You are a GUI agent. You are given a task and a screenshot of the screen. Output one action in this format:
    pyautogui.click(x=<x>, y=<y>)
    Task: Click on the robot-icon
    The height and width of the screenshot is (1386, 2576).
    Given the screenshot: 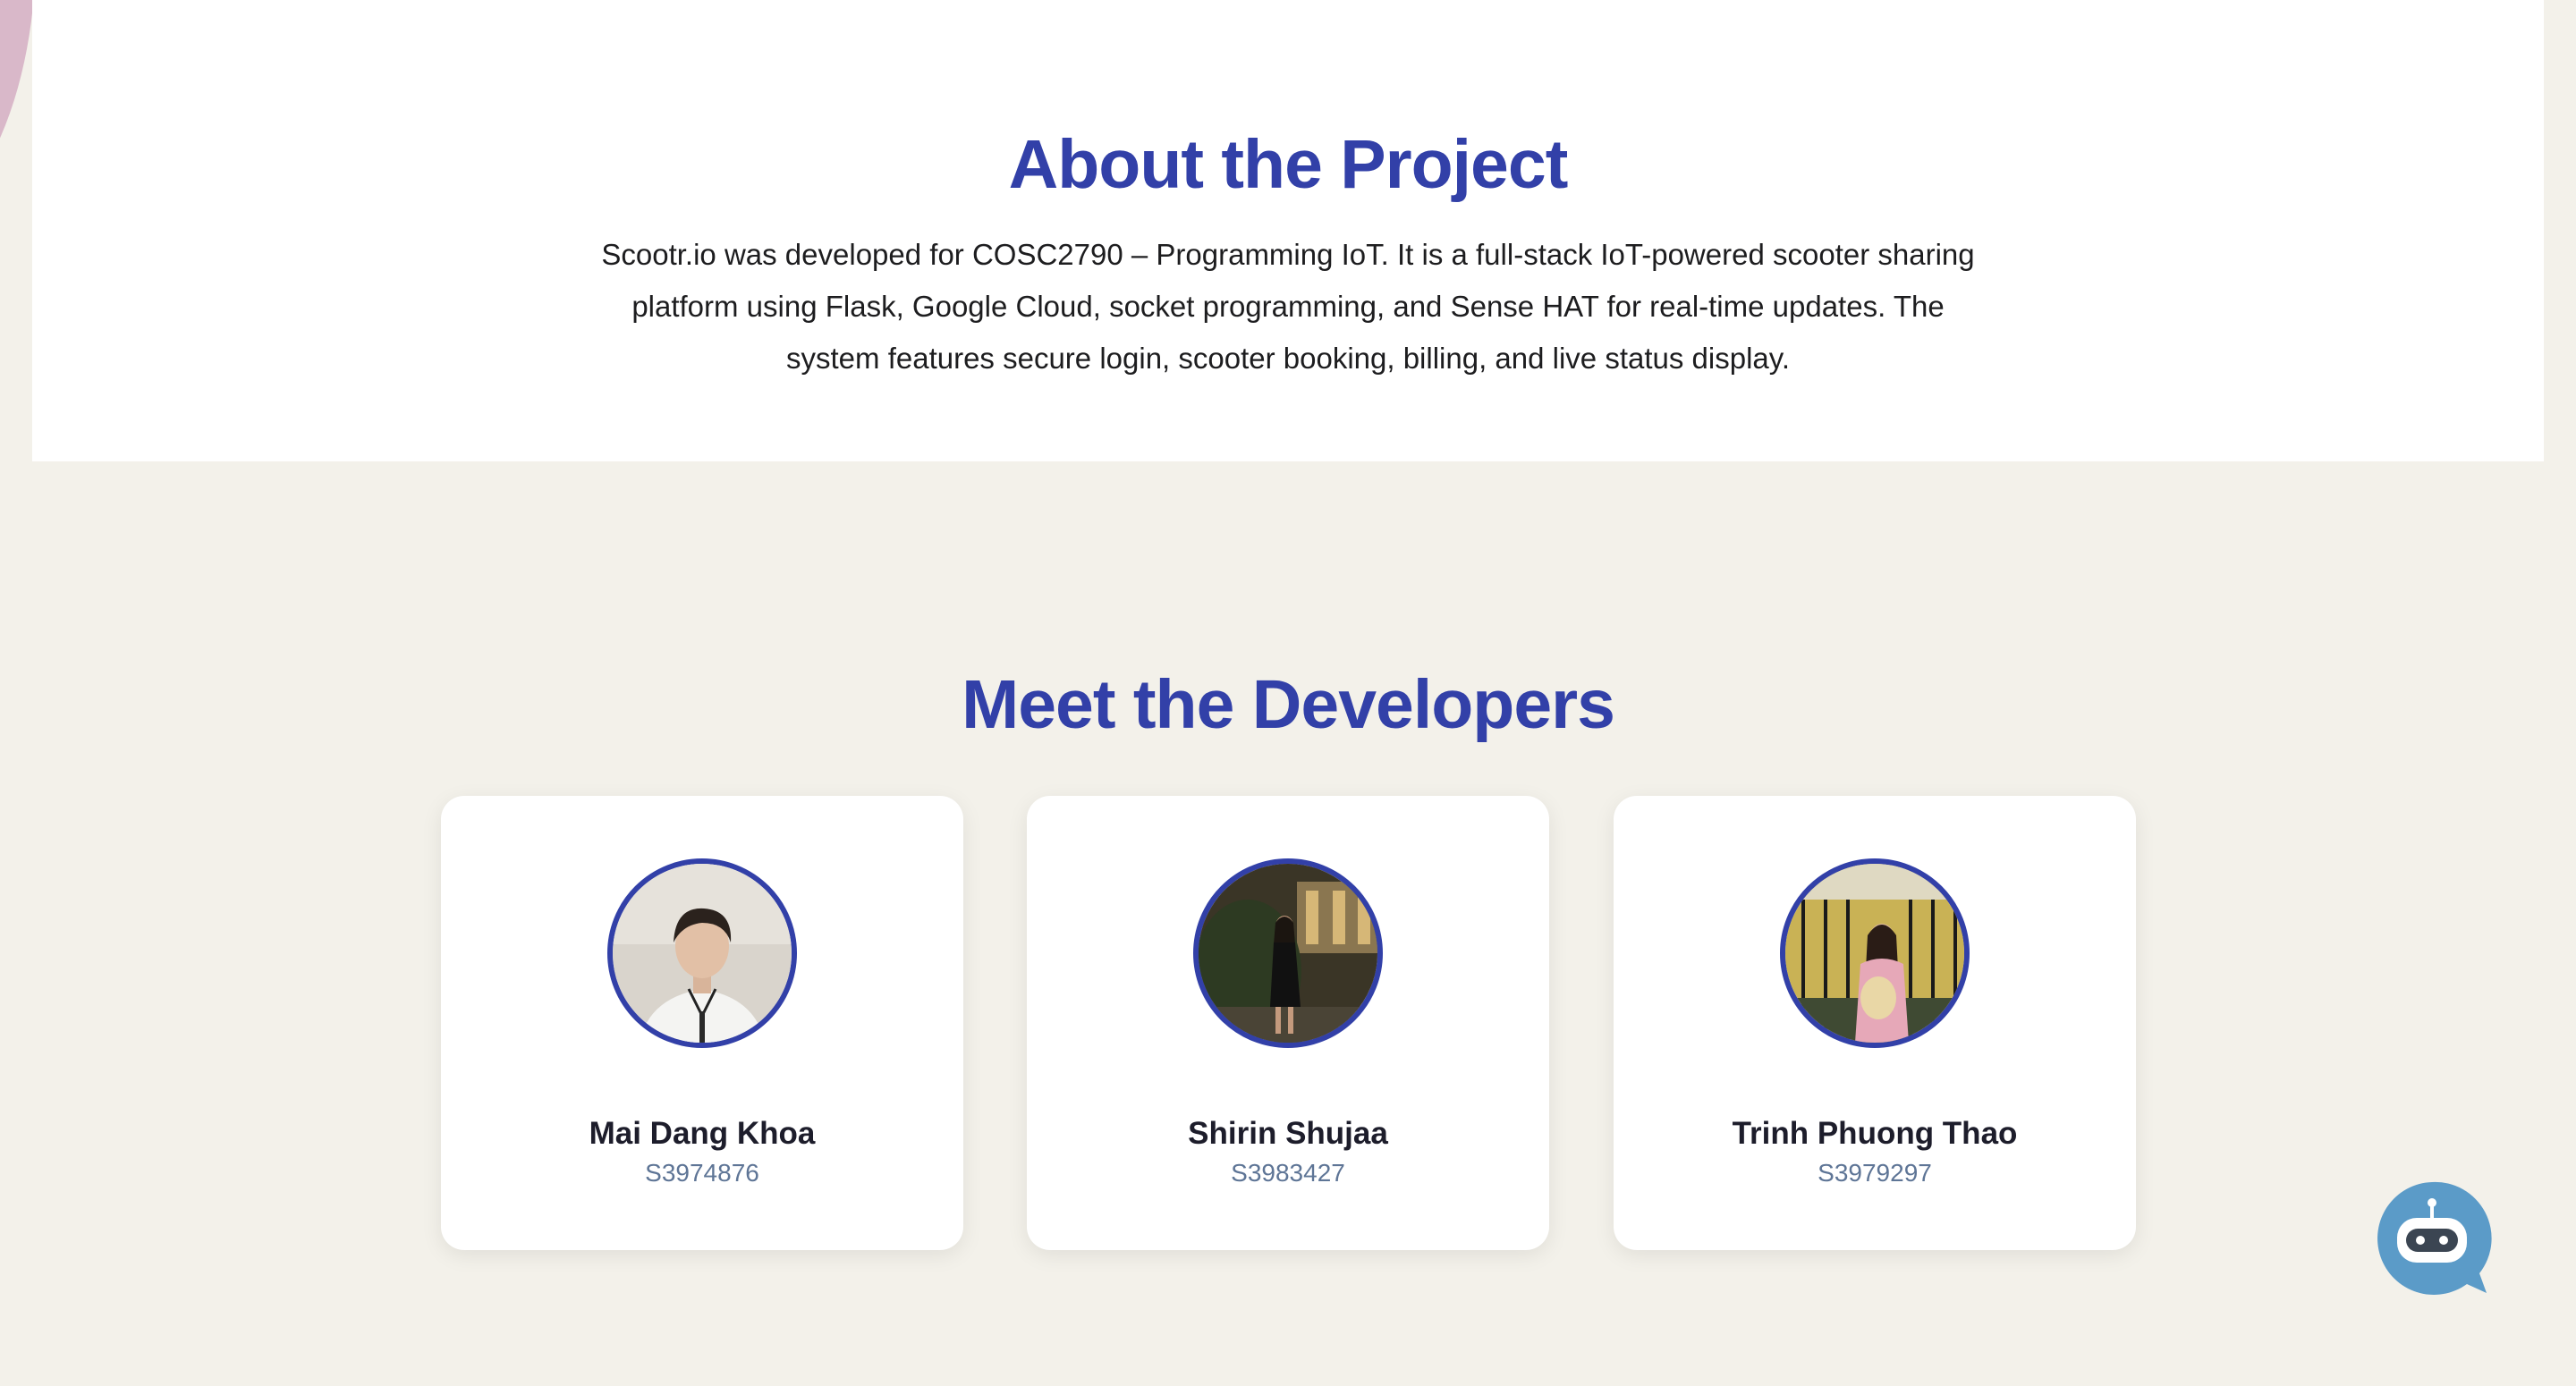 What is the action you would take?
    pyautogui.click(x=2434, y=1238)
    